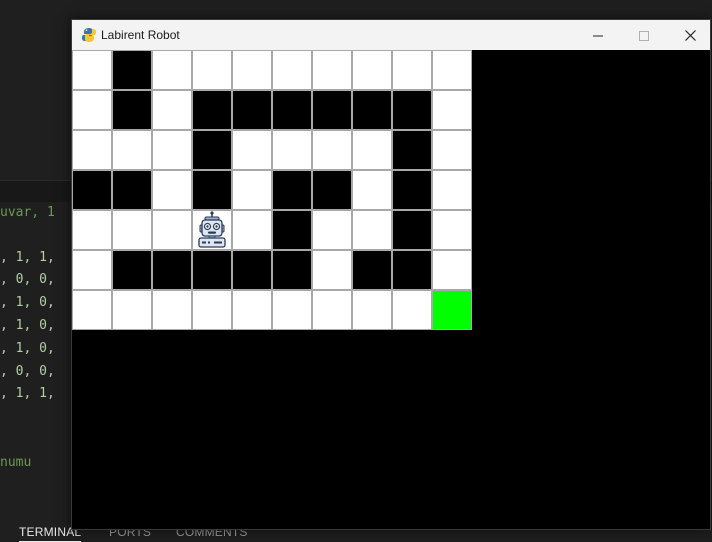 This screenshot has height=542, width=712. I want to click on window-title: Labirent Robot, so click(140, 35).